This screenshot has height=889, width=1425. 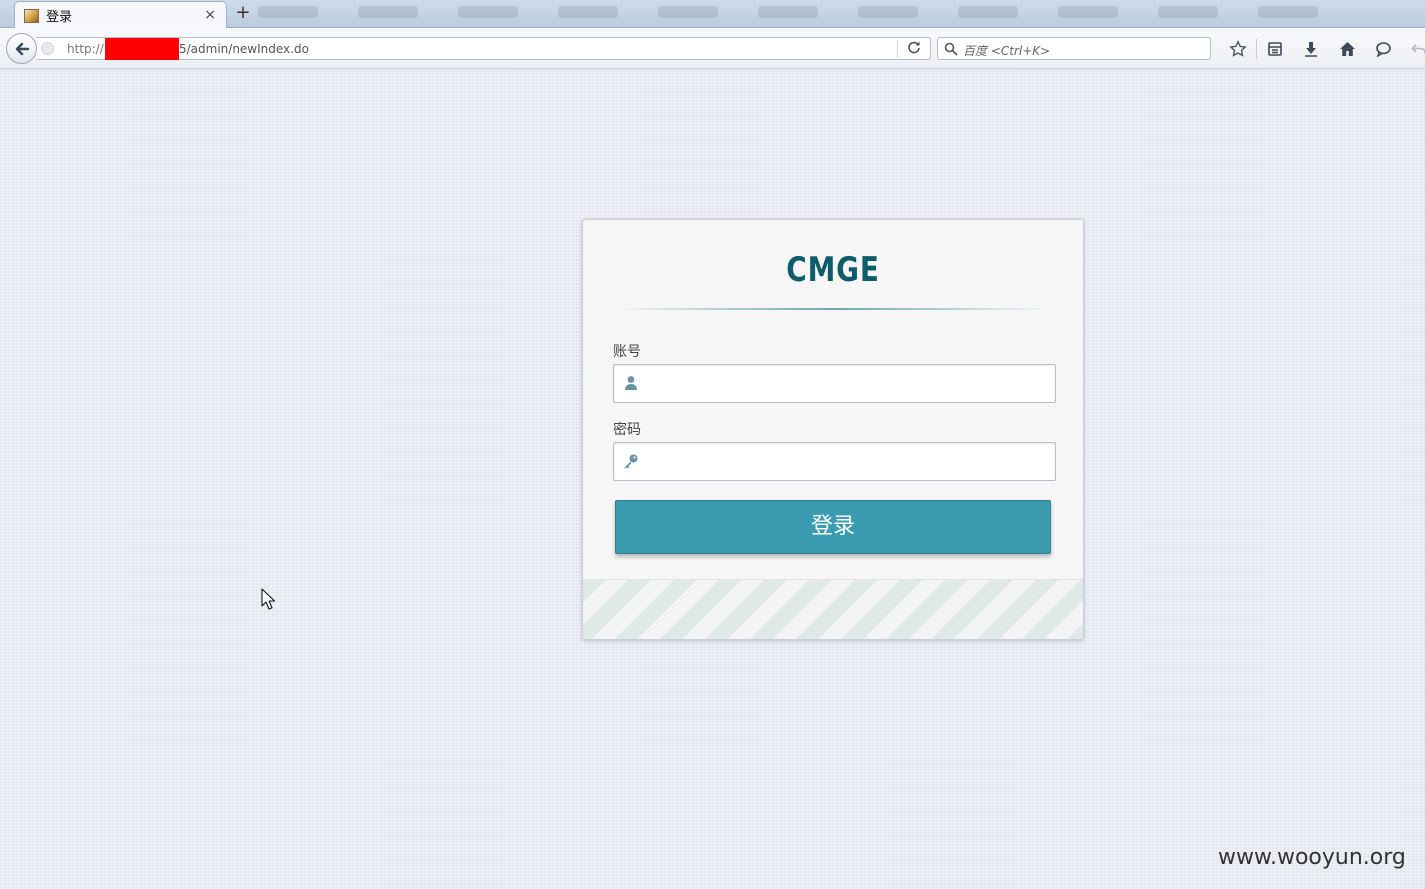 I want to click on mouse-pointer-icon, so click(x=268, y=599).